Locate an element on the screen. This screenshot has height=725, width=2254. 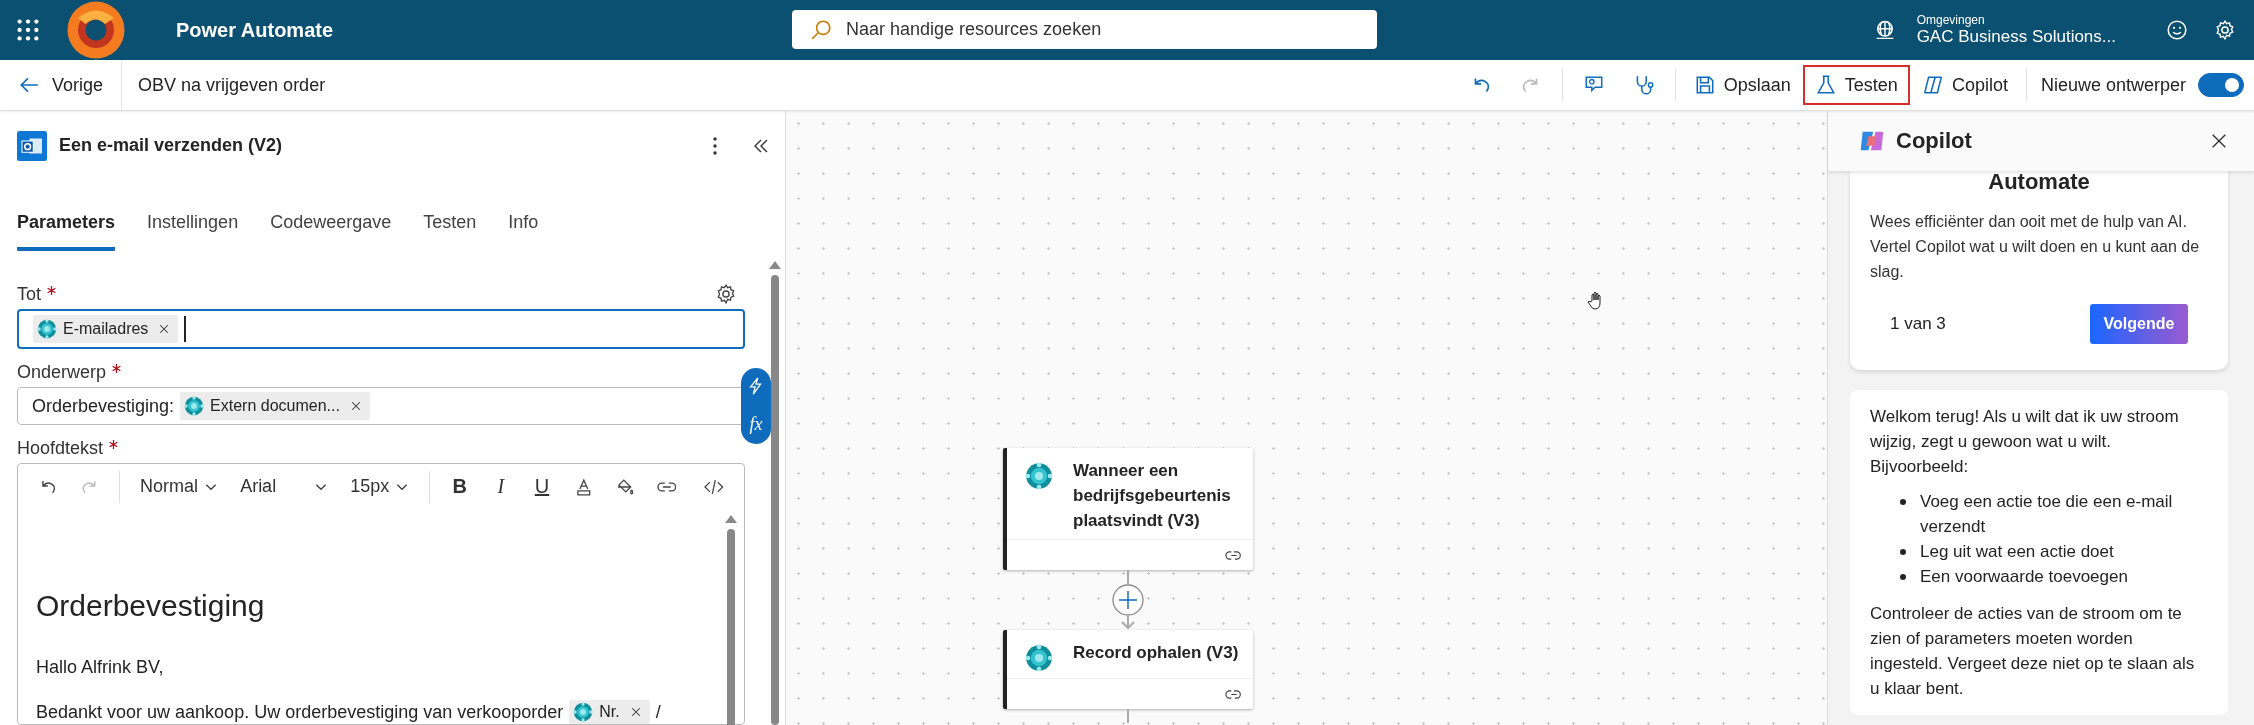
panel-tab: Info is located at coordinates (523, 231).